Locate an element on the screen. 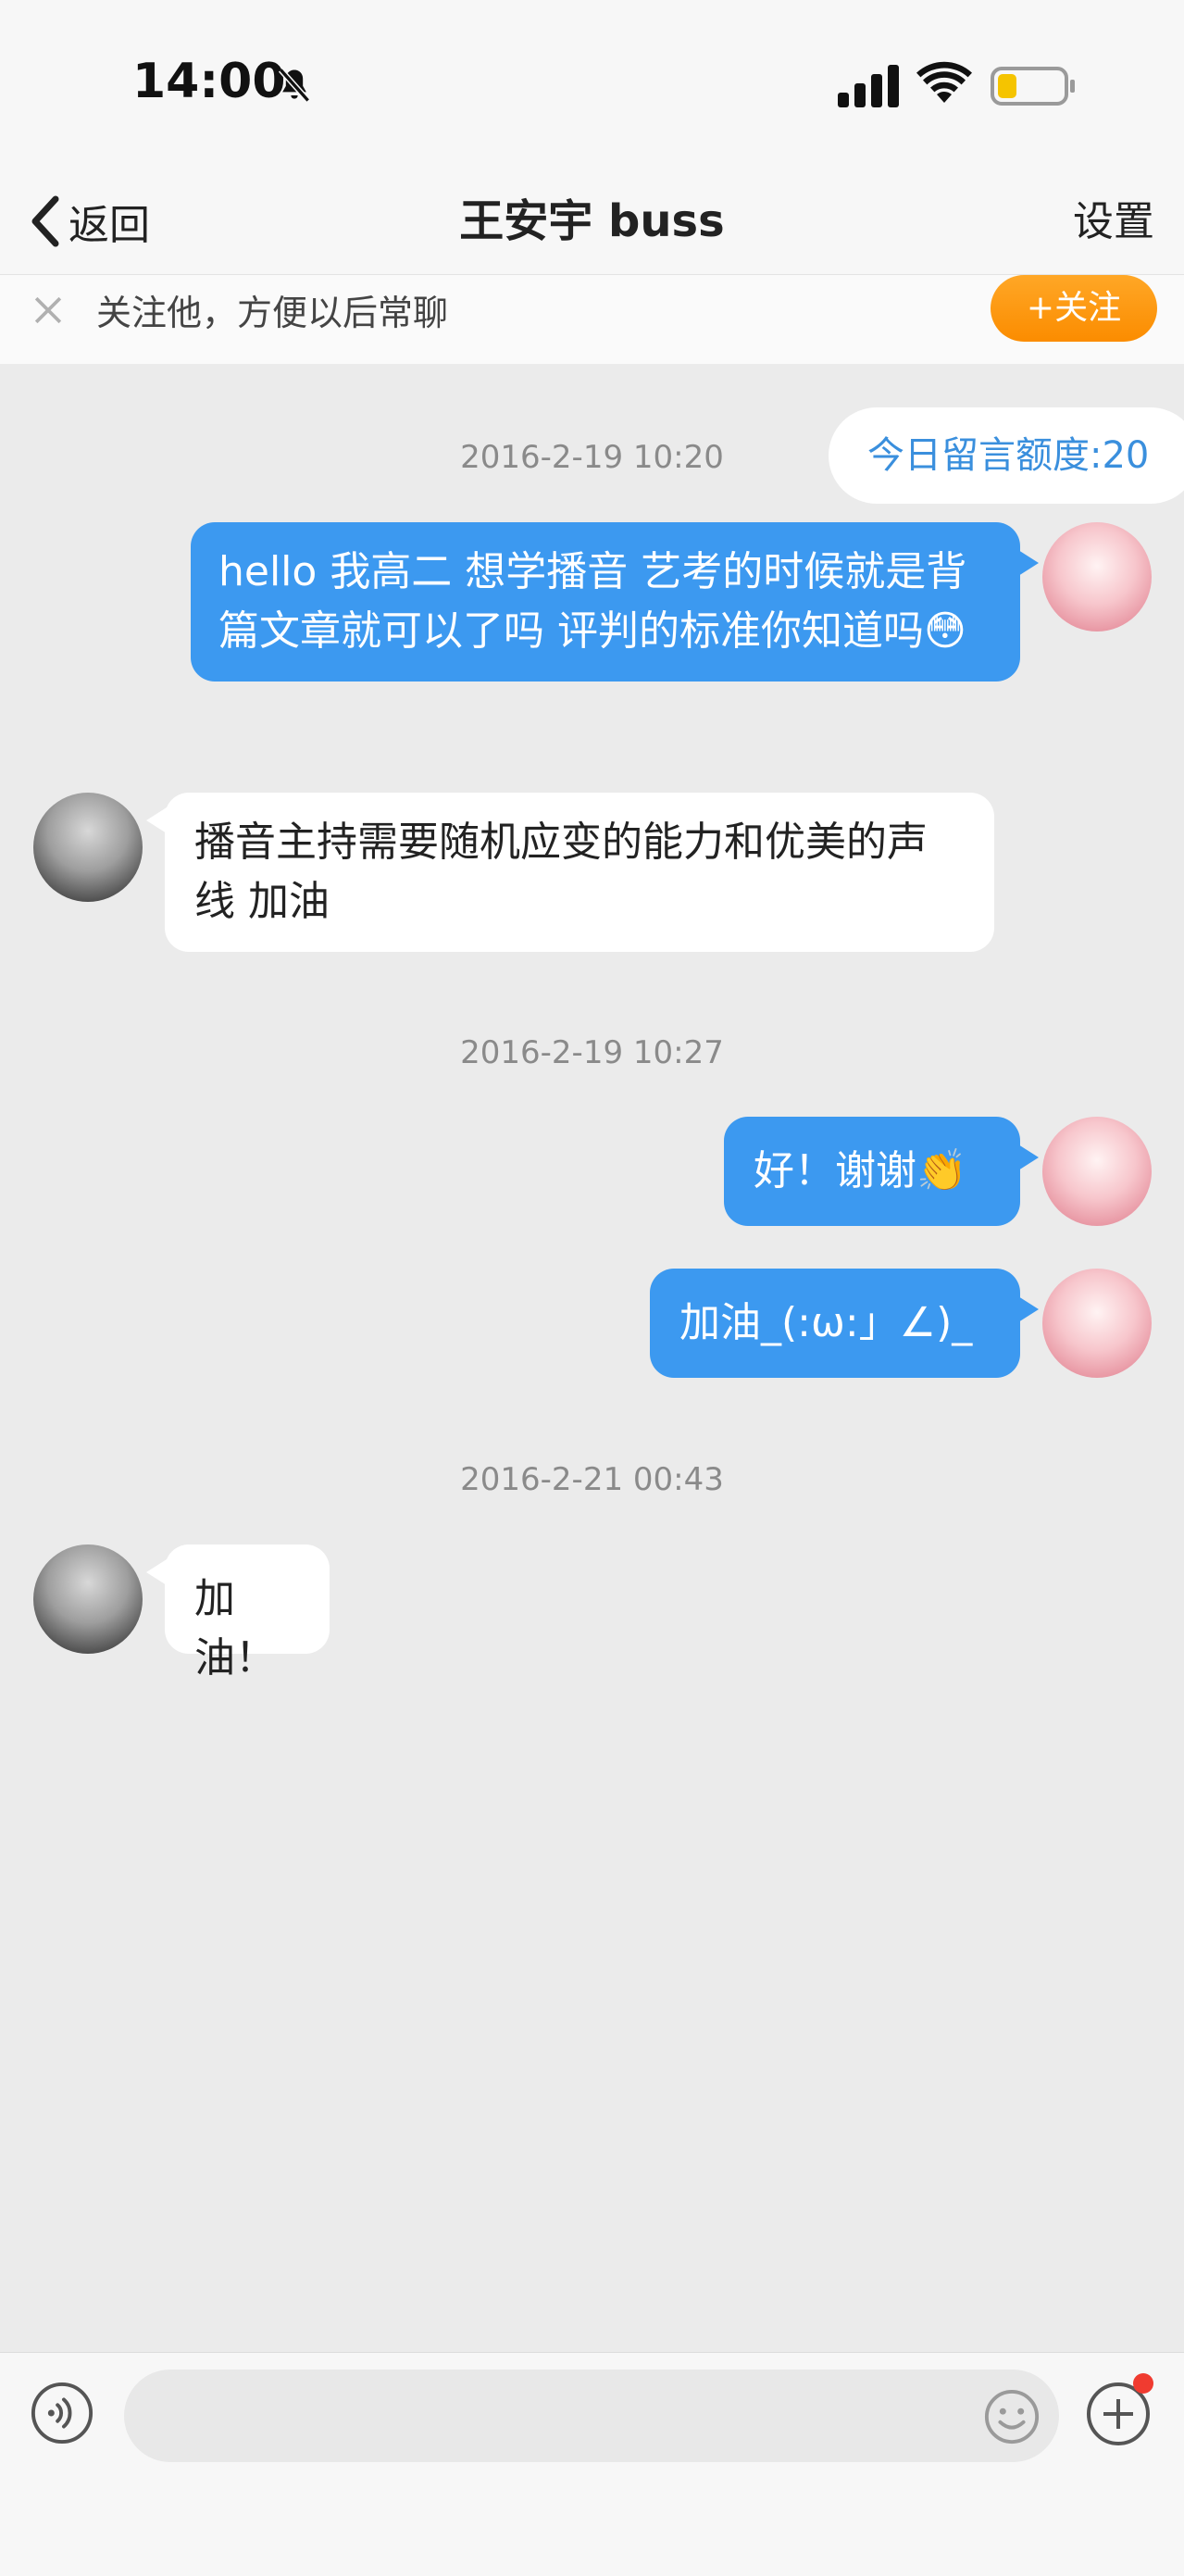 The image size is (1184, 2576). top-bar: 14:00 返回 王安宇 buss 设置 关注他，方便以后常聊 +关注 is located at coordinates (592, 182).